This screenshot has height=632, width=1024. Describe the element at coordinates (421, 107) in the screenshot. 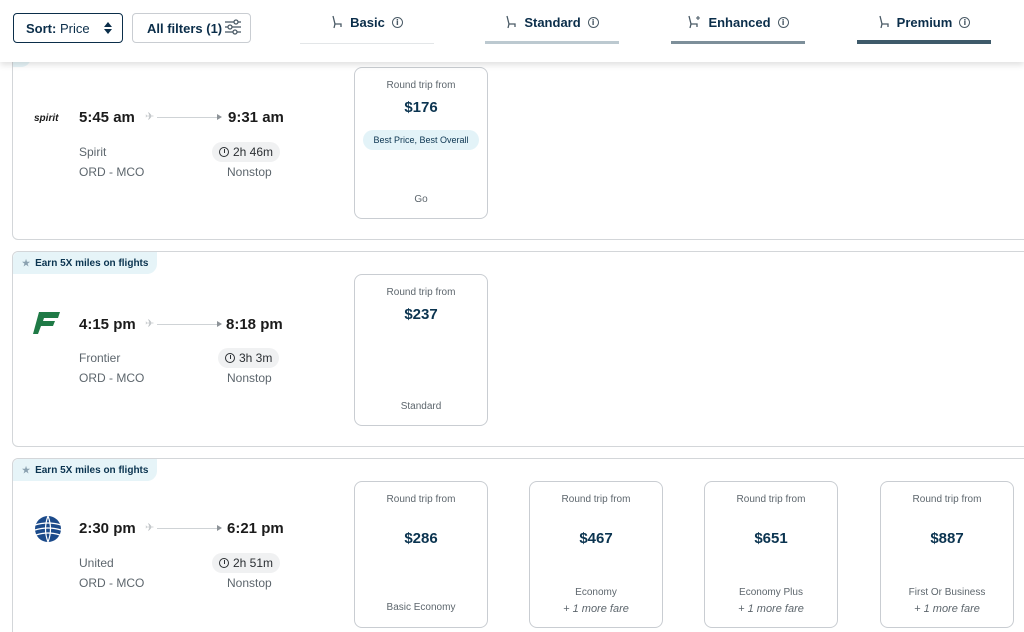

I see `fare-price: $176` at that location.